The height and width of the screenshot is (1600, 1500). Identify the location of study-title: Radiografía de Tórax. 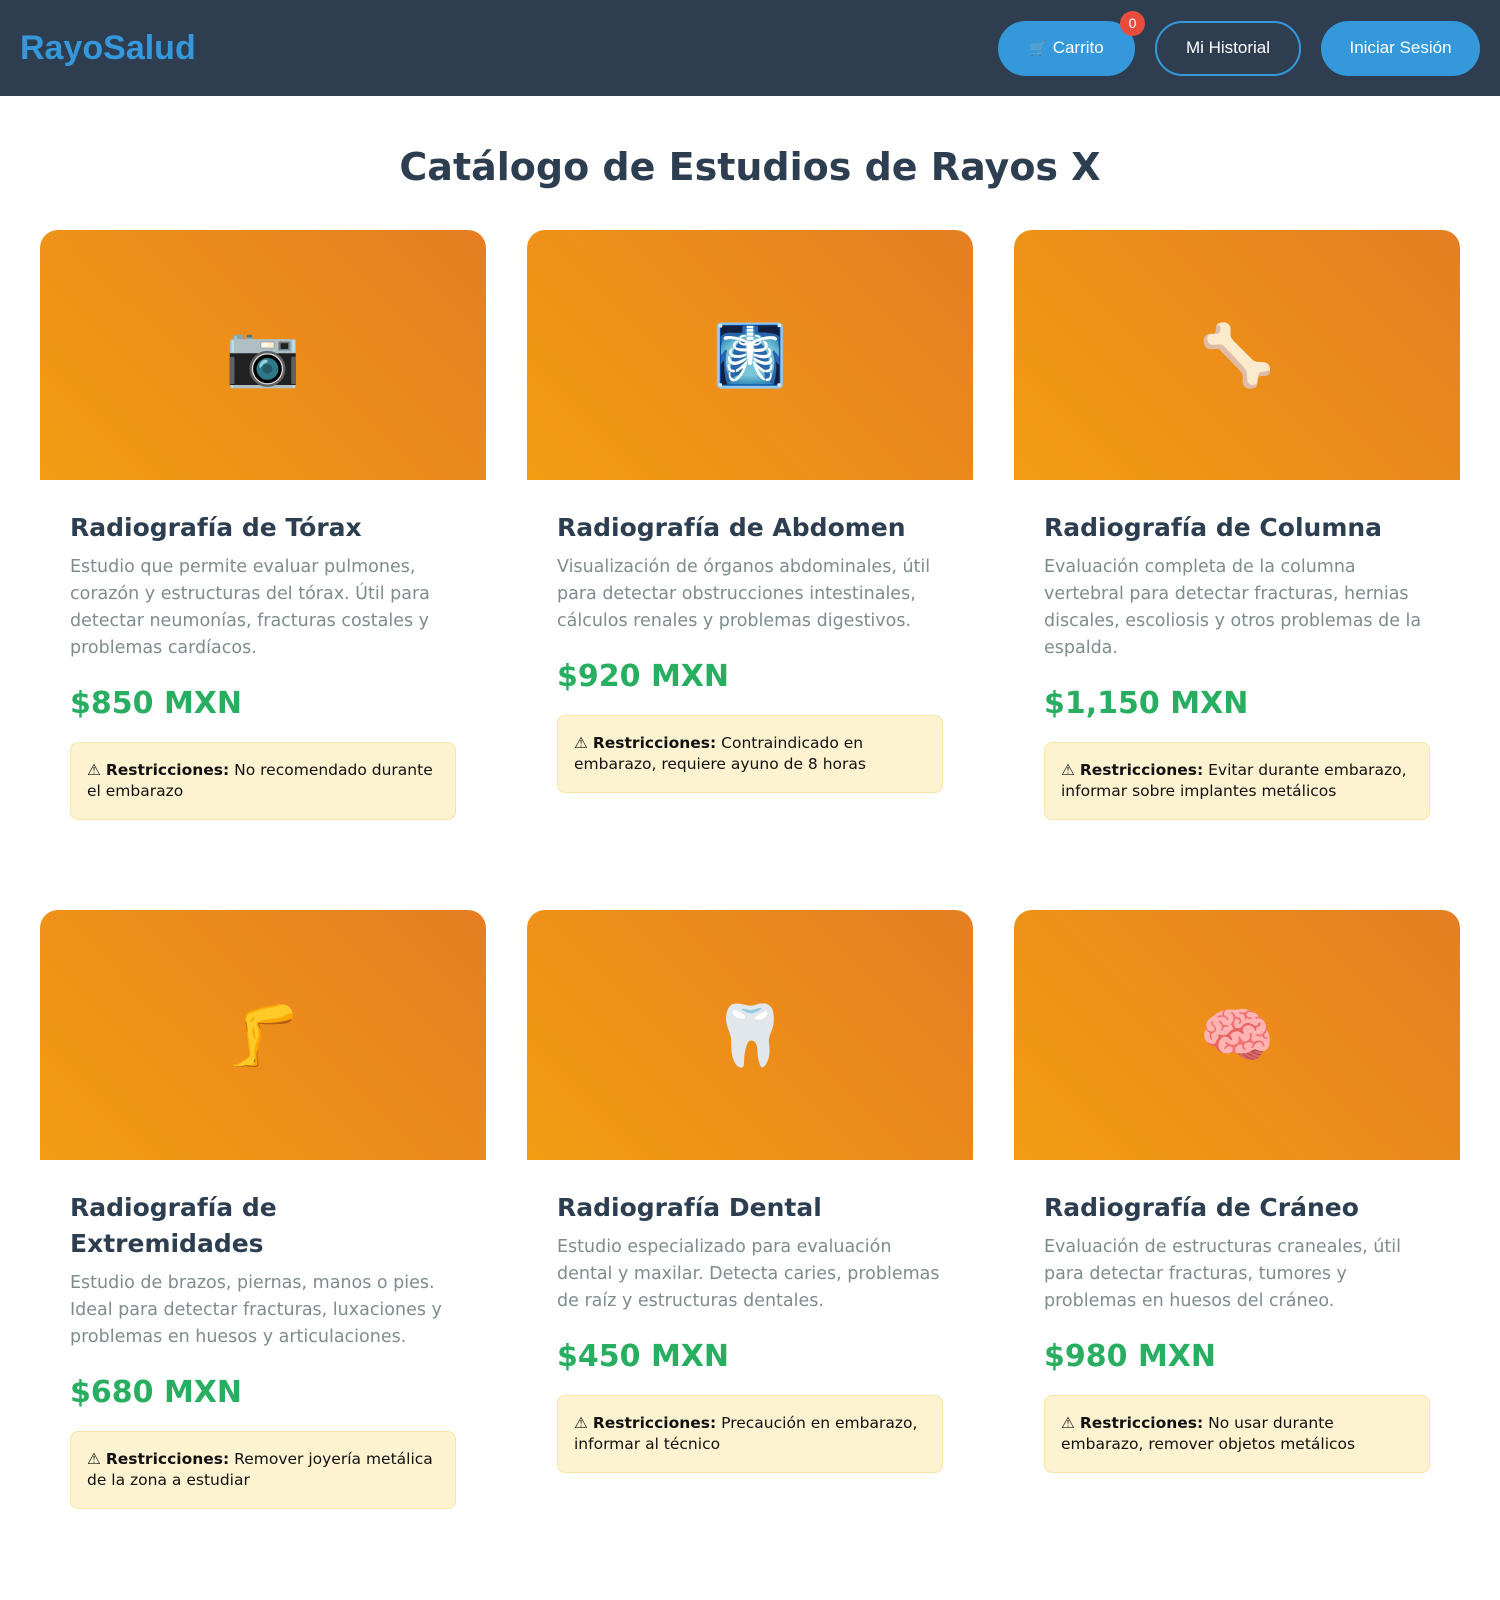
(216, 527).